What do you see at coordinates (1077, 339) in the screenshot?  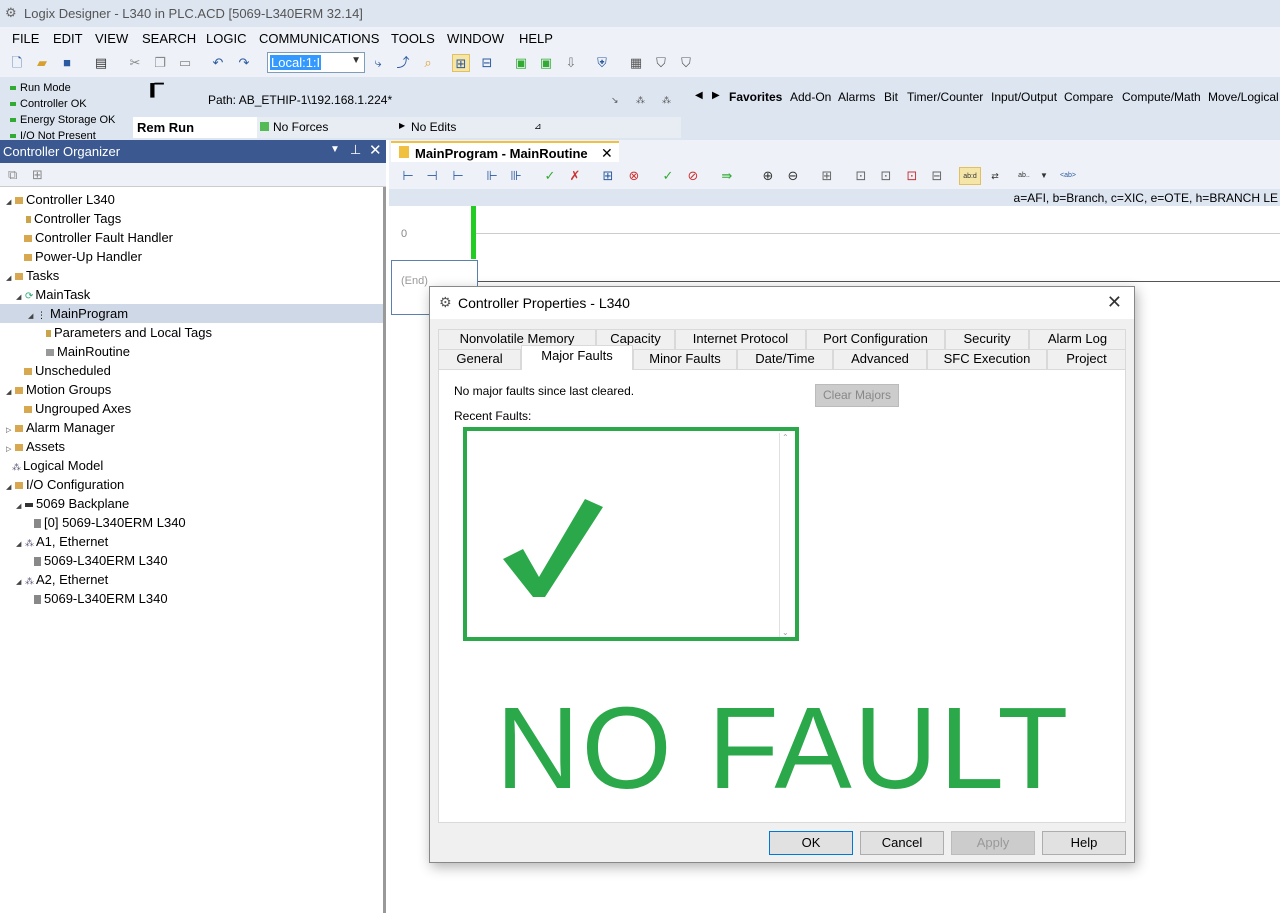 I see `tab-alarm-log: Alarm Log` at bounding box center [1077, 339].